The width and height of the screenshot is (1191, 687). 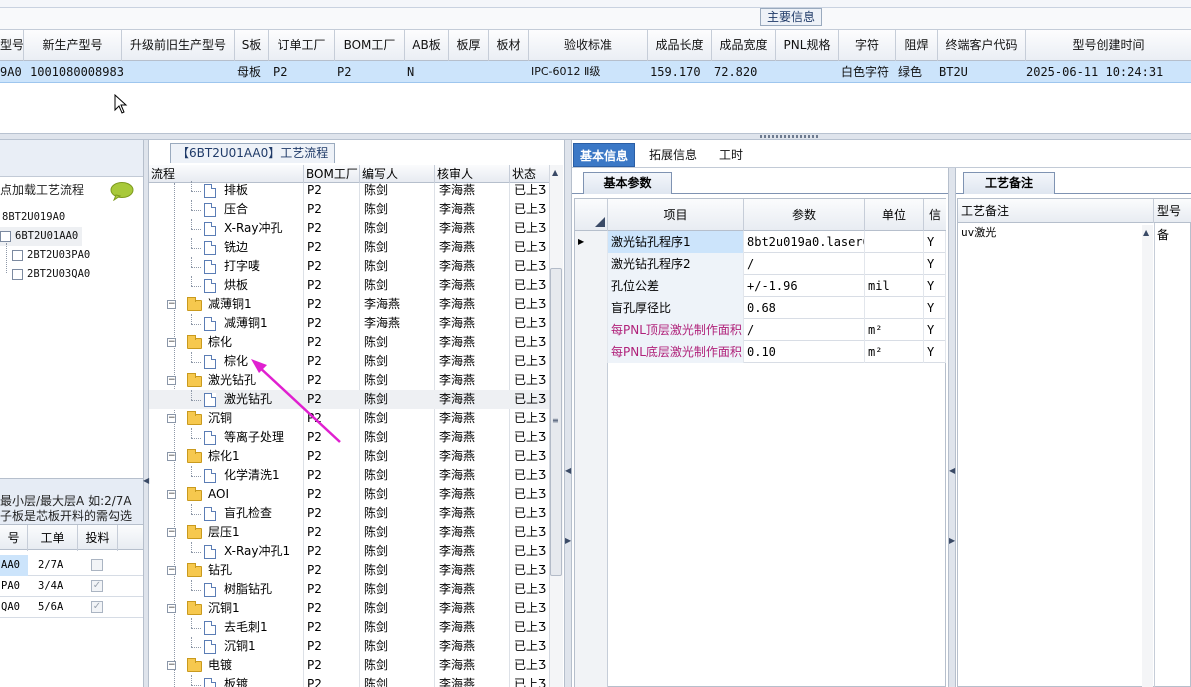 I want to click on flow-step-row: 铣边 P2 陈剑 李海燕 已上Ӡ, so click(x=349, y=247).